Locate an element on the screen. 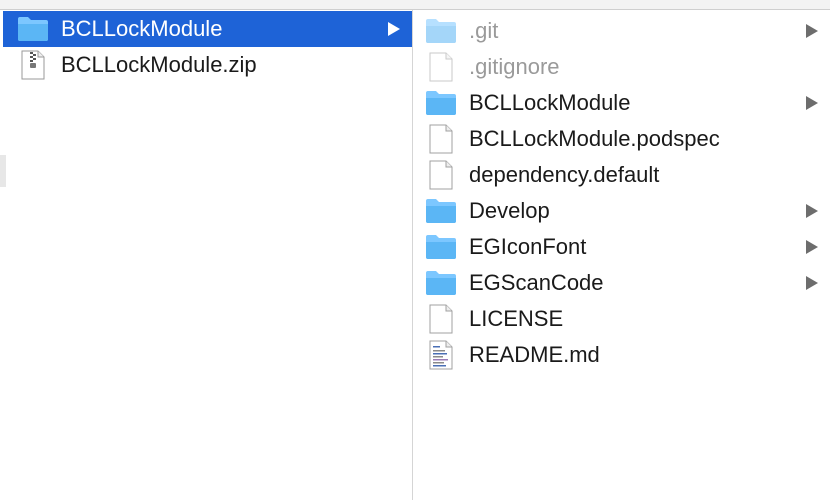  column-2-row-egscancode: EGScanCode is located at coordinates (621, 283).